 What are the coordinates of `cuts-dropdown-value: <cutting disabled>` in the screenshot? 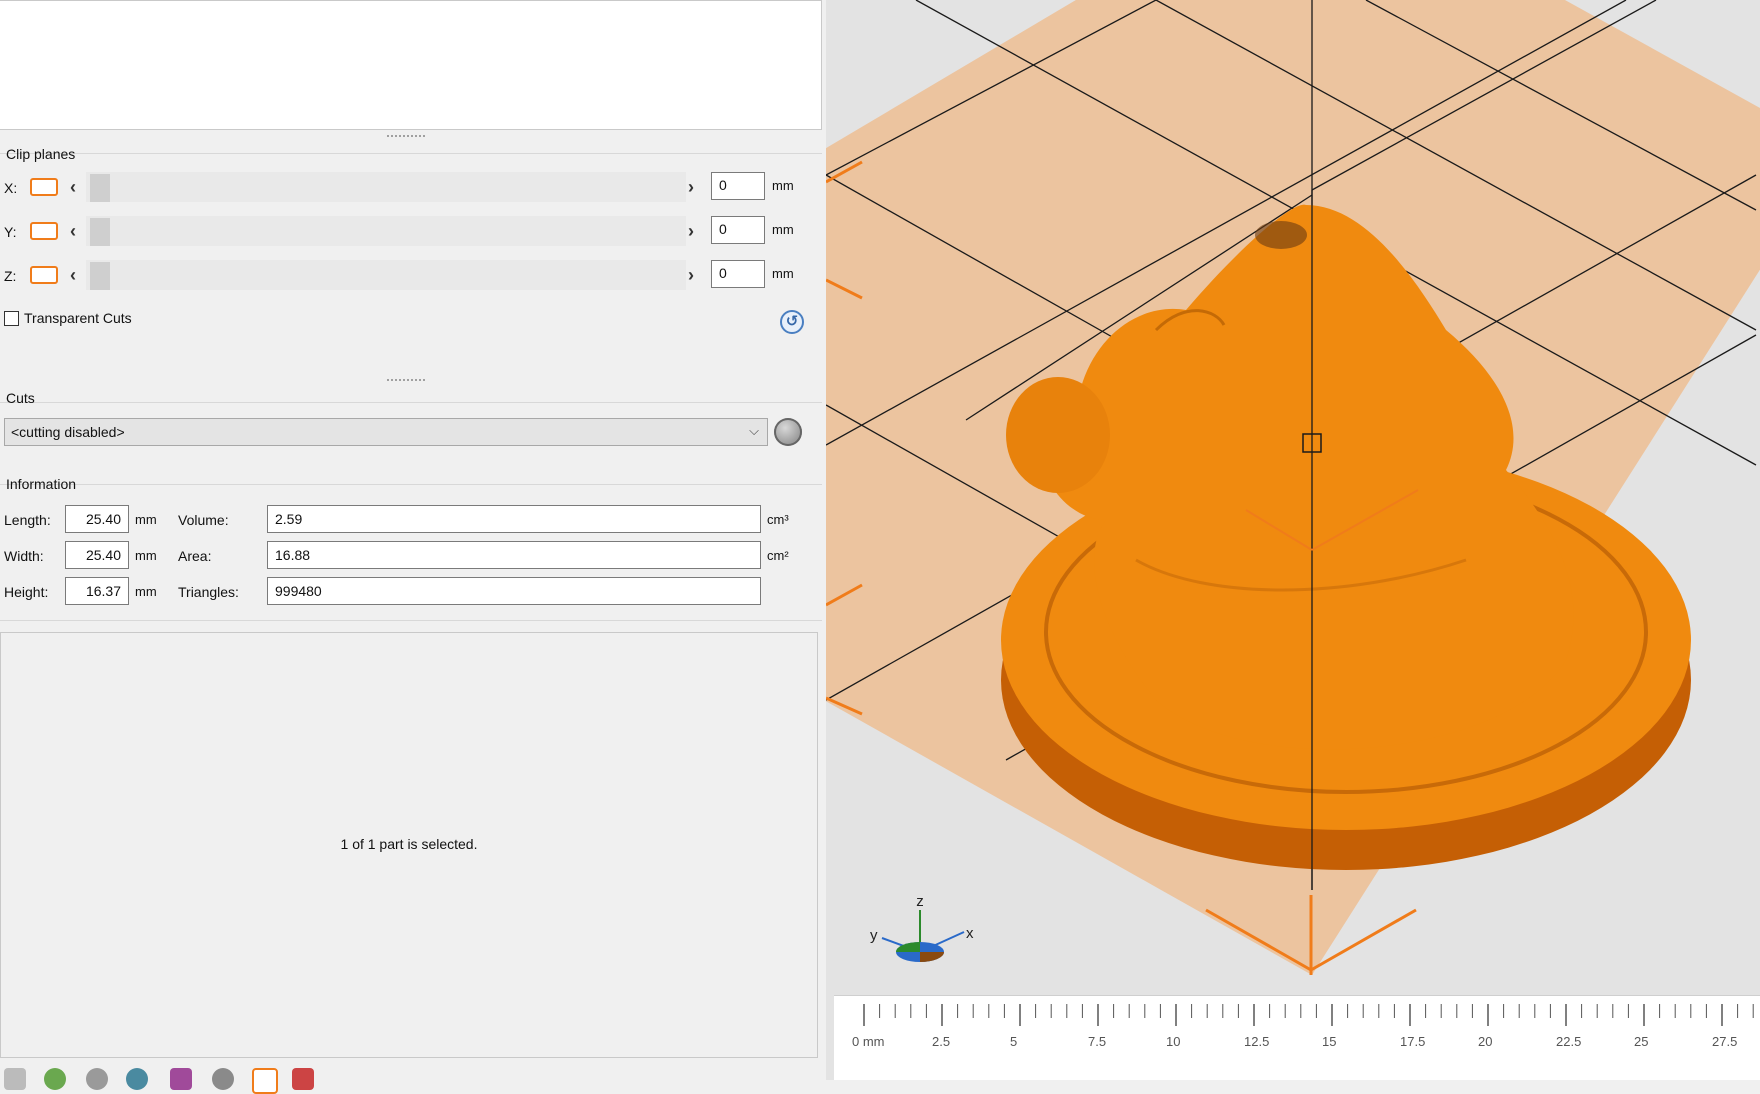 It's located at (68, 432).